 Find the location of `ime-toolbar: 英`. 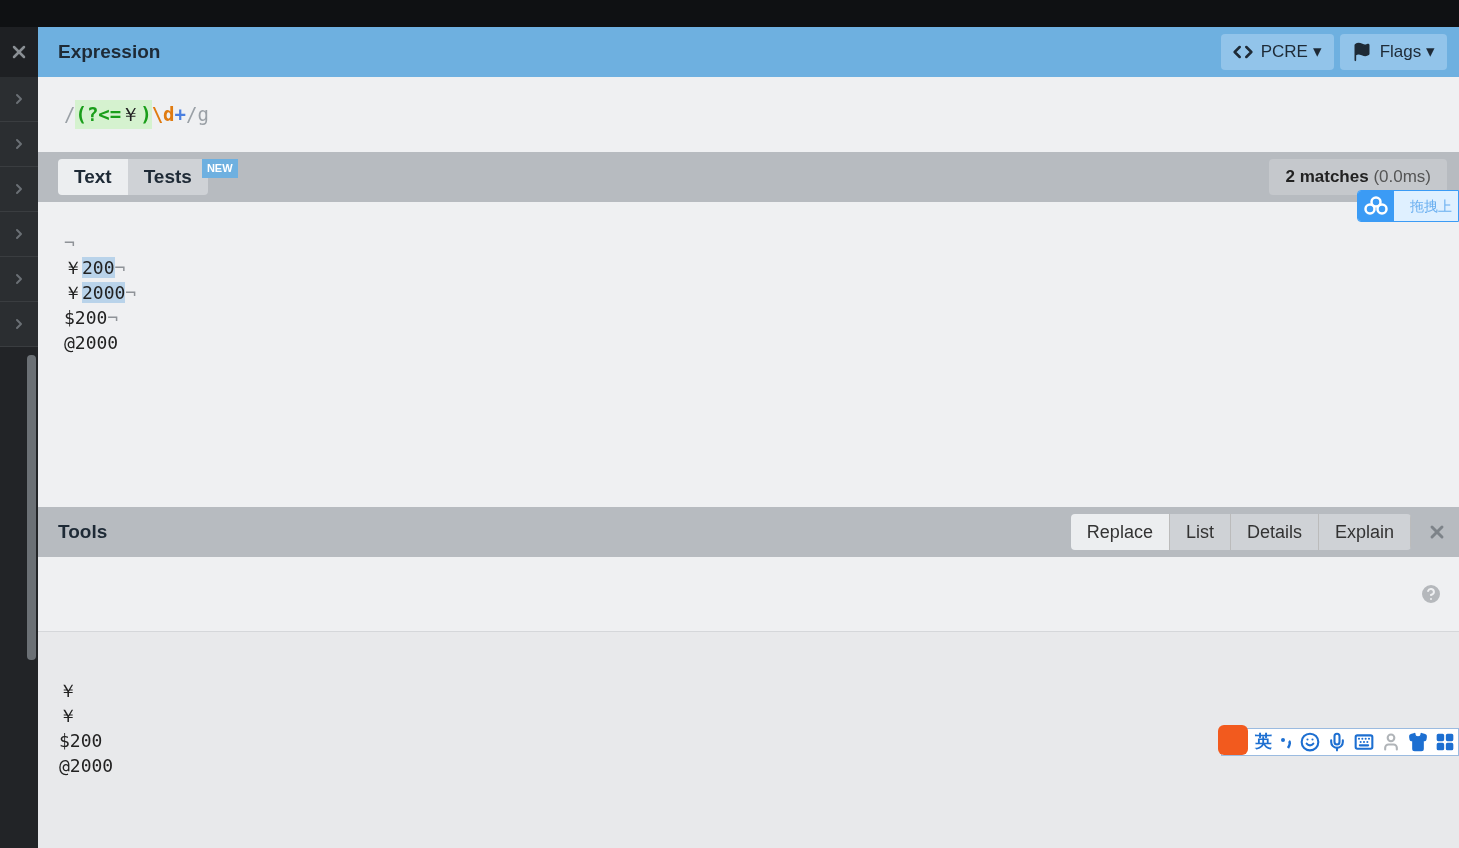

ime-toolbar: 英 is located at coordinates (1340, 742).